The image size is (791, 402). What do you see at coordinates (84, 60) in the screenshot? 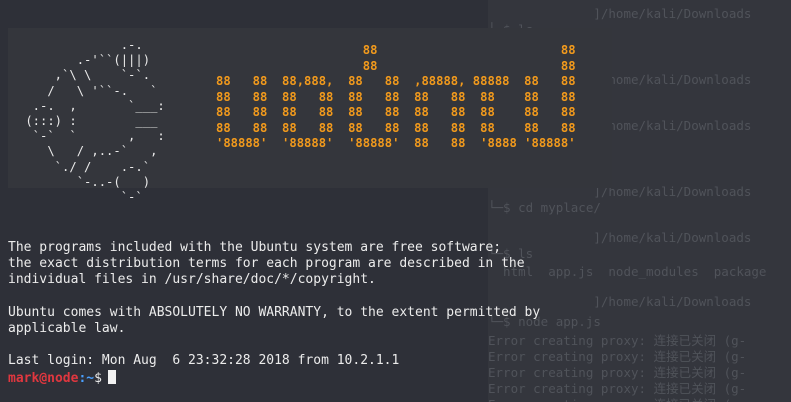
I see `logo-line: .-'``(|||)` at bounding box center [84, 60].